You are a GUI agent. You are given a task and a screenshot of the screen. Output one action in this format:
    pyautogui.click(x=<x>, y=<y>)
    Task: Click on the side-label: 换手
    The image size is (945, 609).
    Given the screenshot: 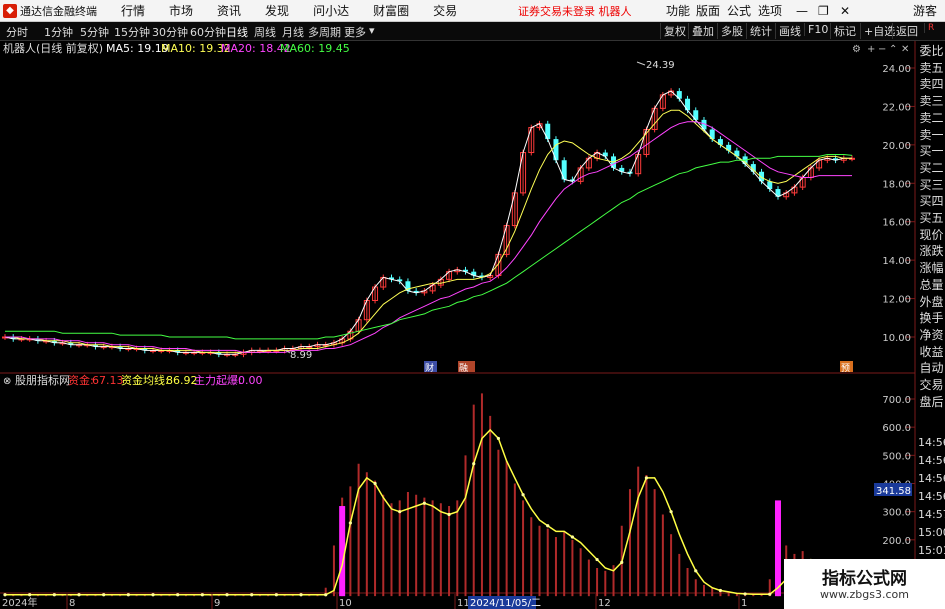 What is the action you would take?
    pyautogui.click(x=931, y=318)
    